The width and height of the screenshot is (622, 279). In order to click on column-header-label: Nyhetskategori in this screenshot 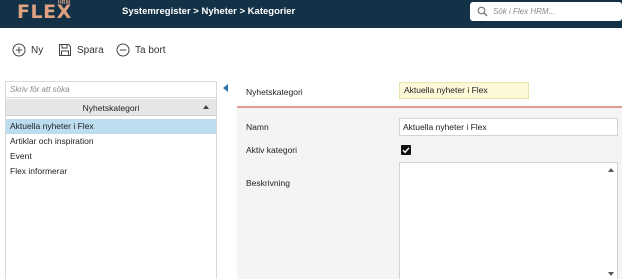, I will do `click(111, 108)`.